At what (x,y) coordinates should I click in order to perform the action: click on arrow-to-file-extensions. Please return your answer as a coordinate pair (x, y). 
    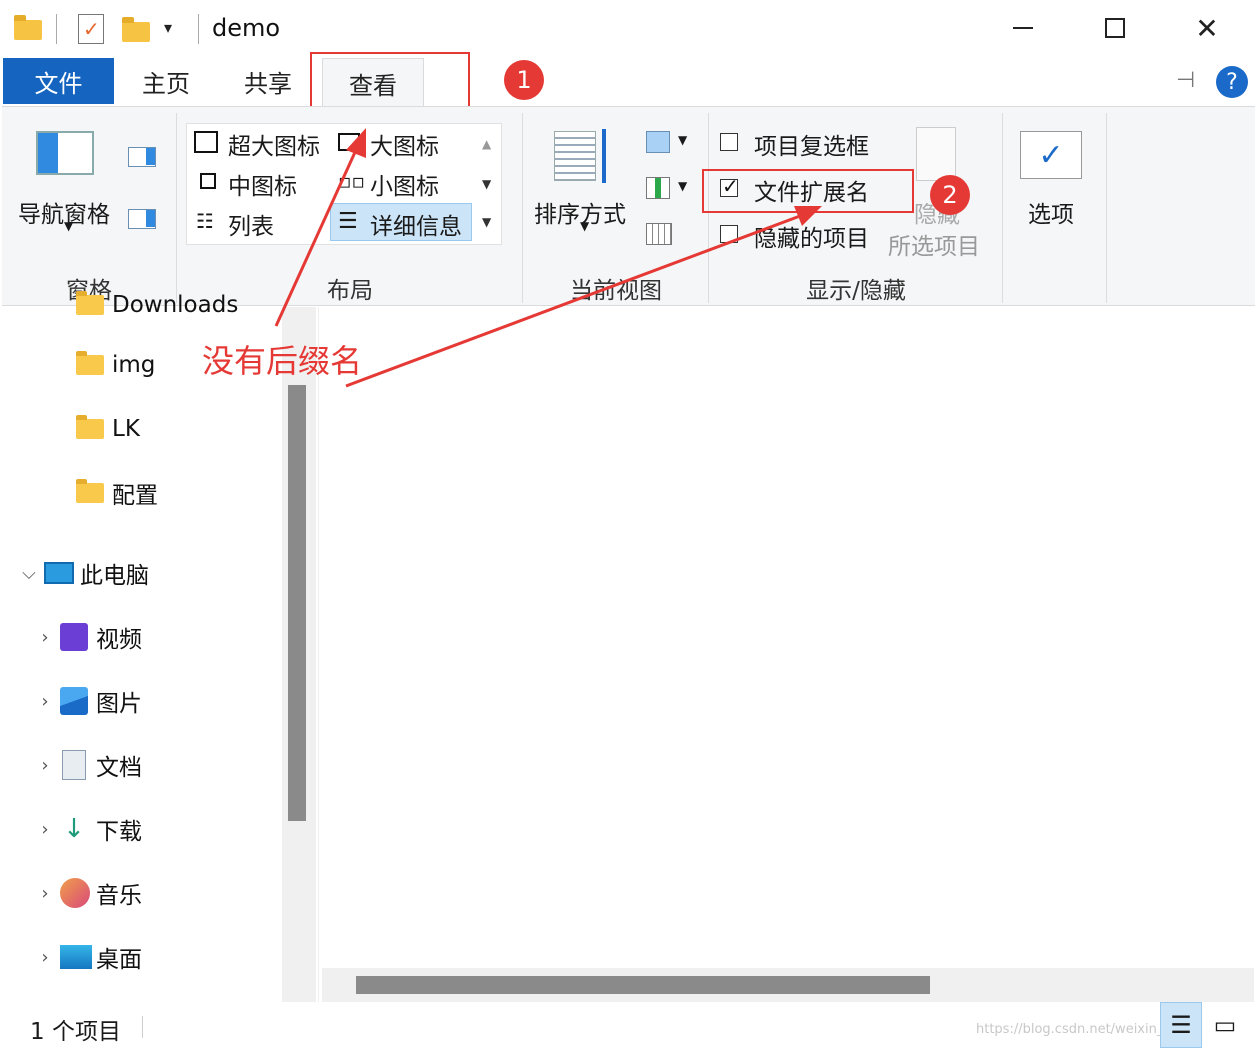
    Looking at the image, I should click on (583, 297).